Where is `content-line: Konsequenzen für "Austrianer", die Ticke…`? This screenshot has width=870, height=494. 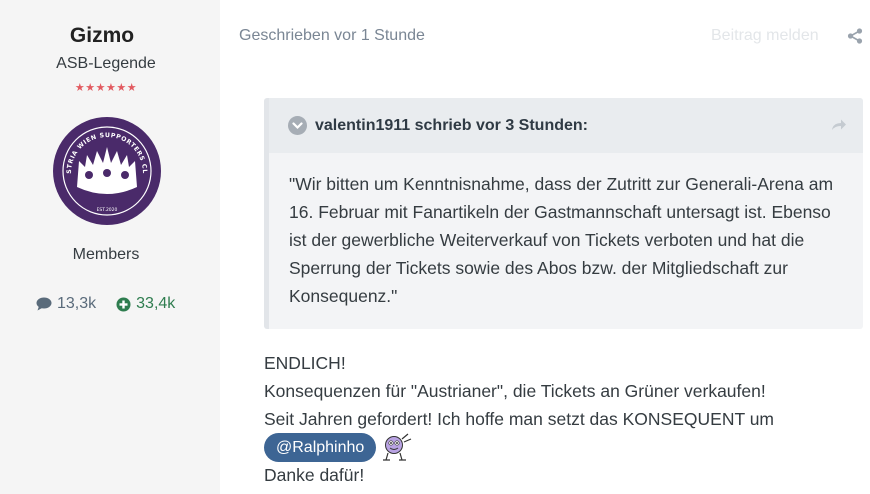
content-line: Konsequenzen für "Austrianer", die Ticke… is located at coordinates (515, 391).